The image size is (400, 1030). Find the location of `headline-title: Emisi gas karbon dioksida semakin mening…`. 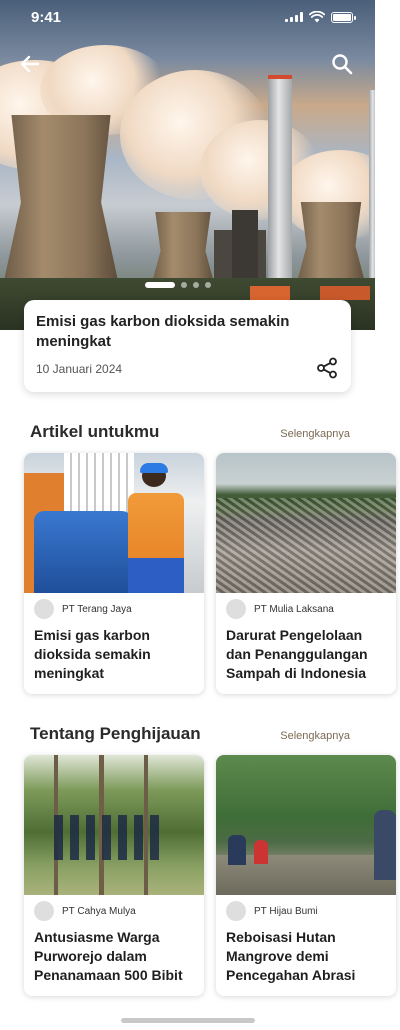

headline-title: Emisi gas karbon dioksida semakin mening… is located at coordinates (163, 331).